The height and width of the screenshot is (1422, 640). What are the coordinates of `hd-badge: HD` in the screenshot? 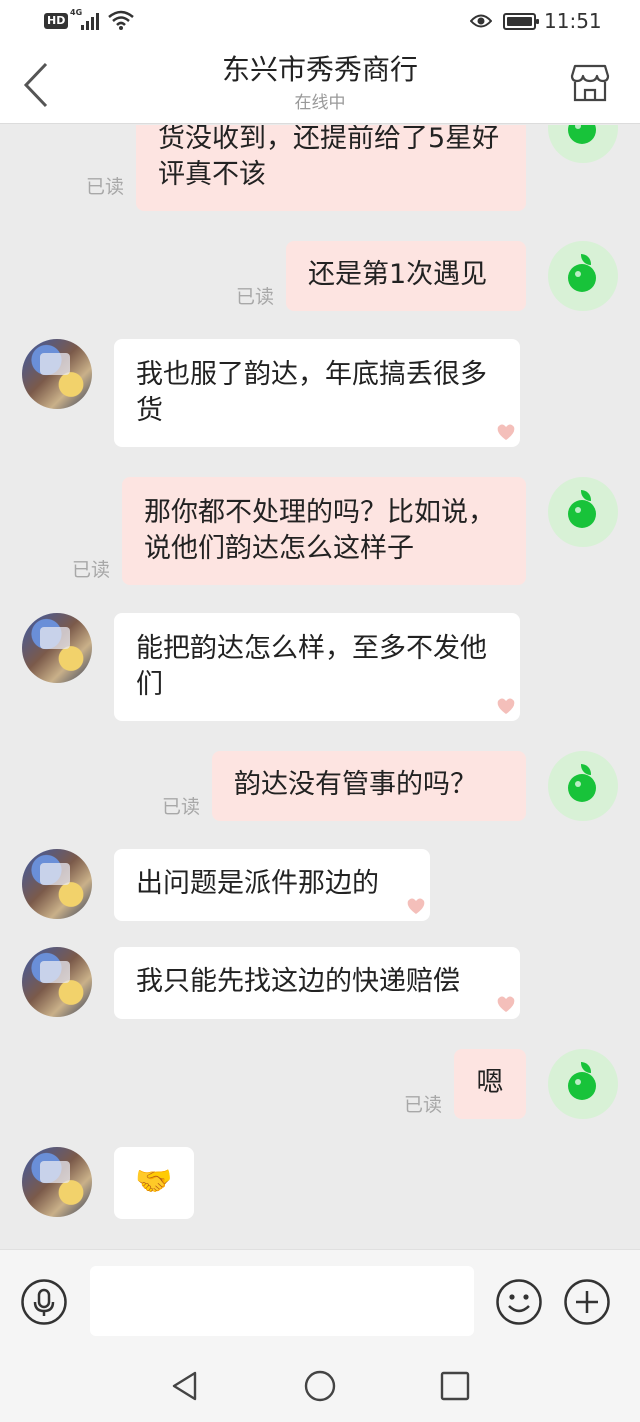 It's located at (56, 21).